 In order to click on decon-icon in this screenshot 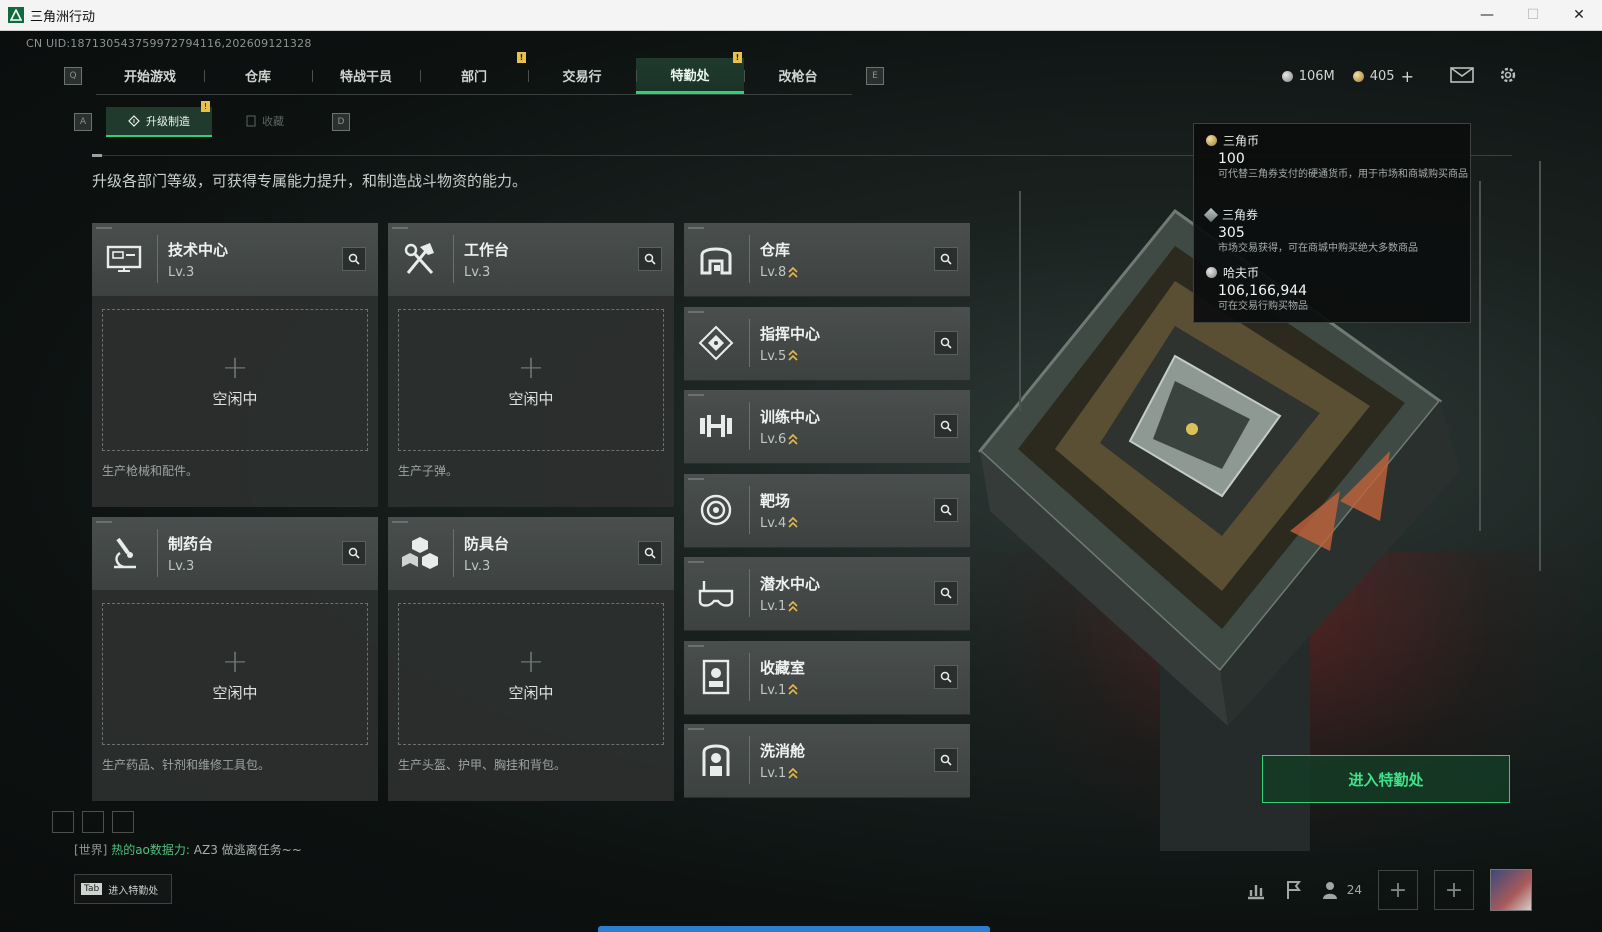, I will do `click(716, 760)`.